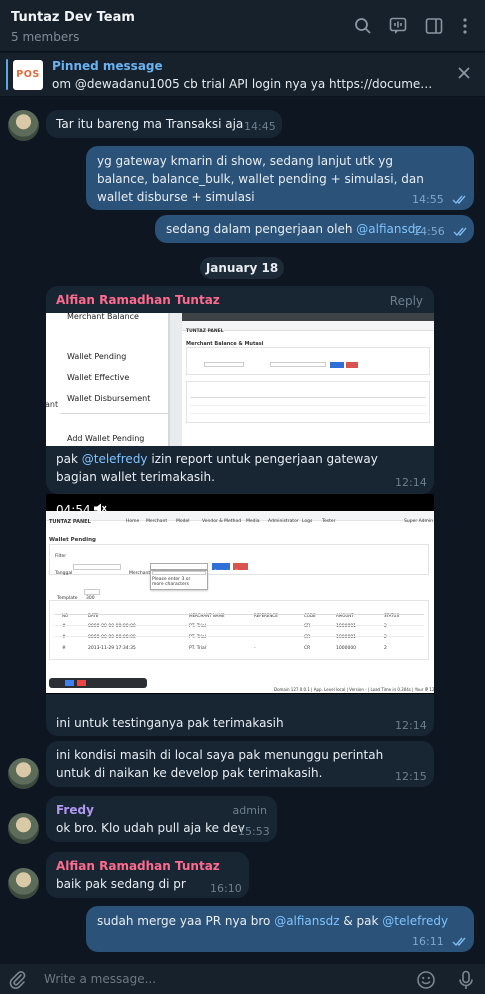 The width and height of the screenshot is (485, 994). I want to click on message-text: ok bro. Klo udah pull aja ke dev, so click(150, 828).